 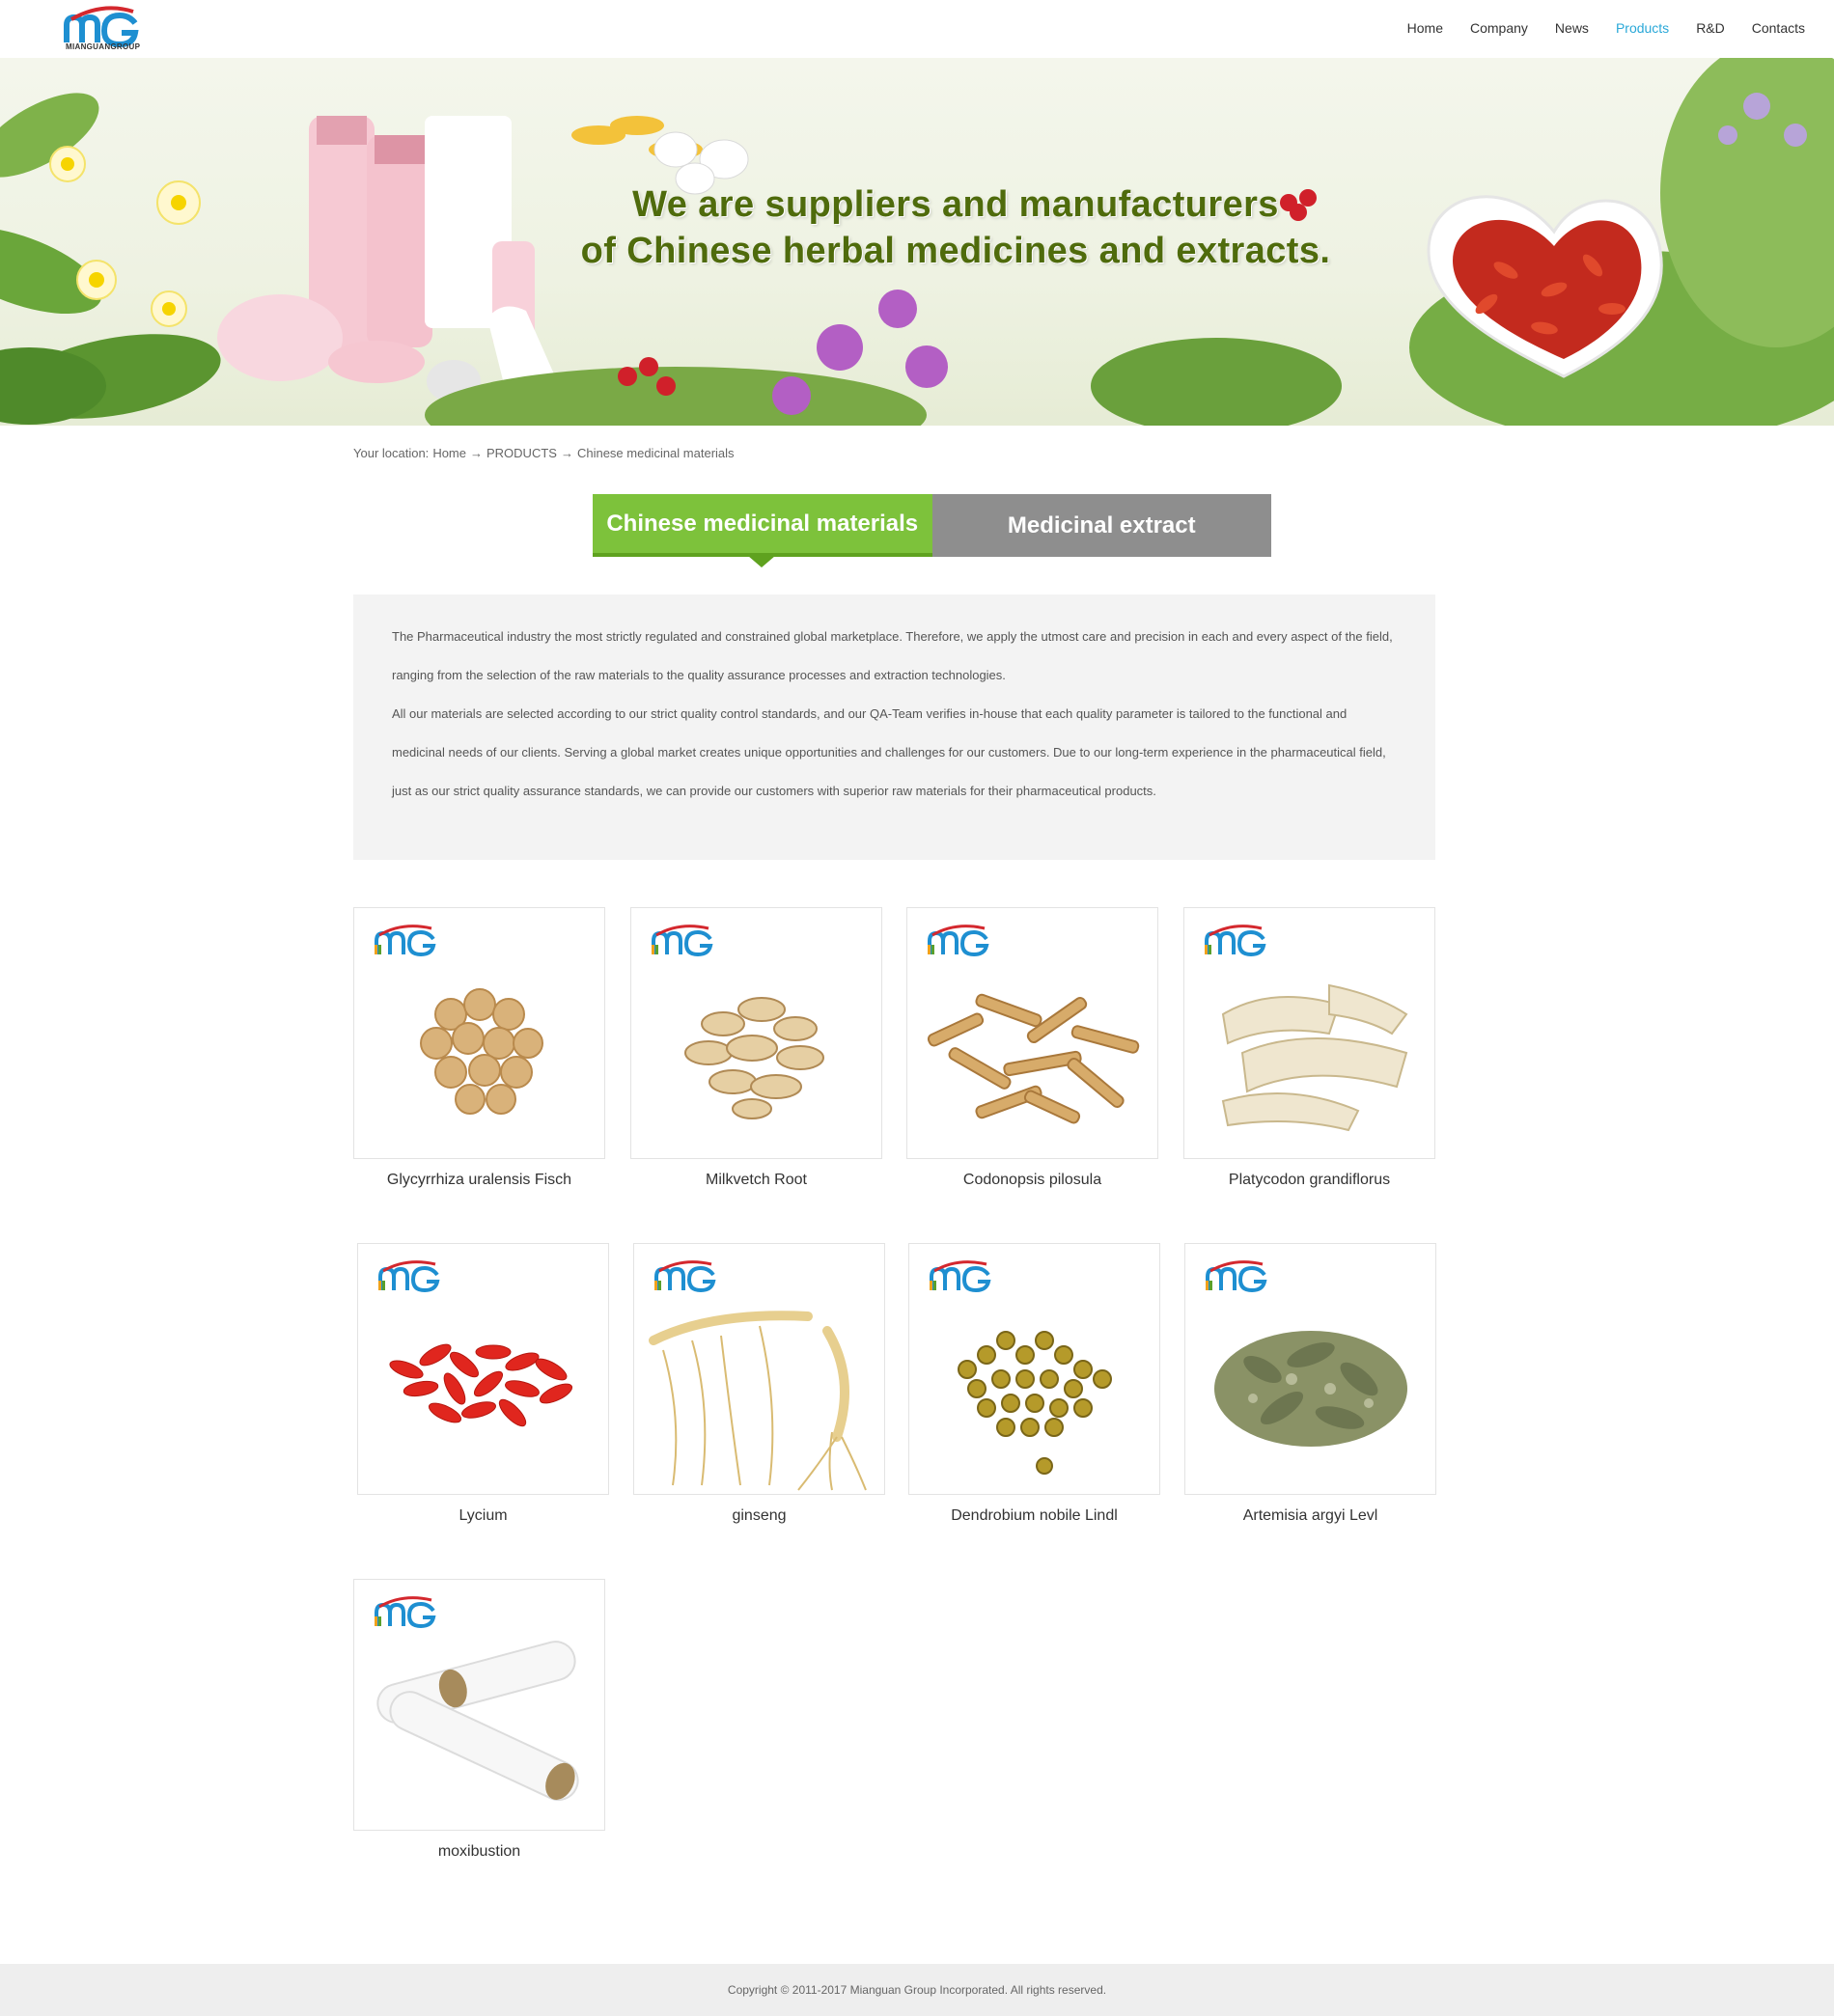 I want to click on nav-contacts: Contacts, so click(x=1778, y=28).